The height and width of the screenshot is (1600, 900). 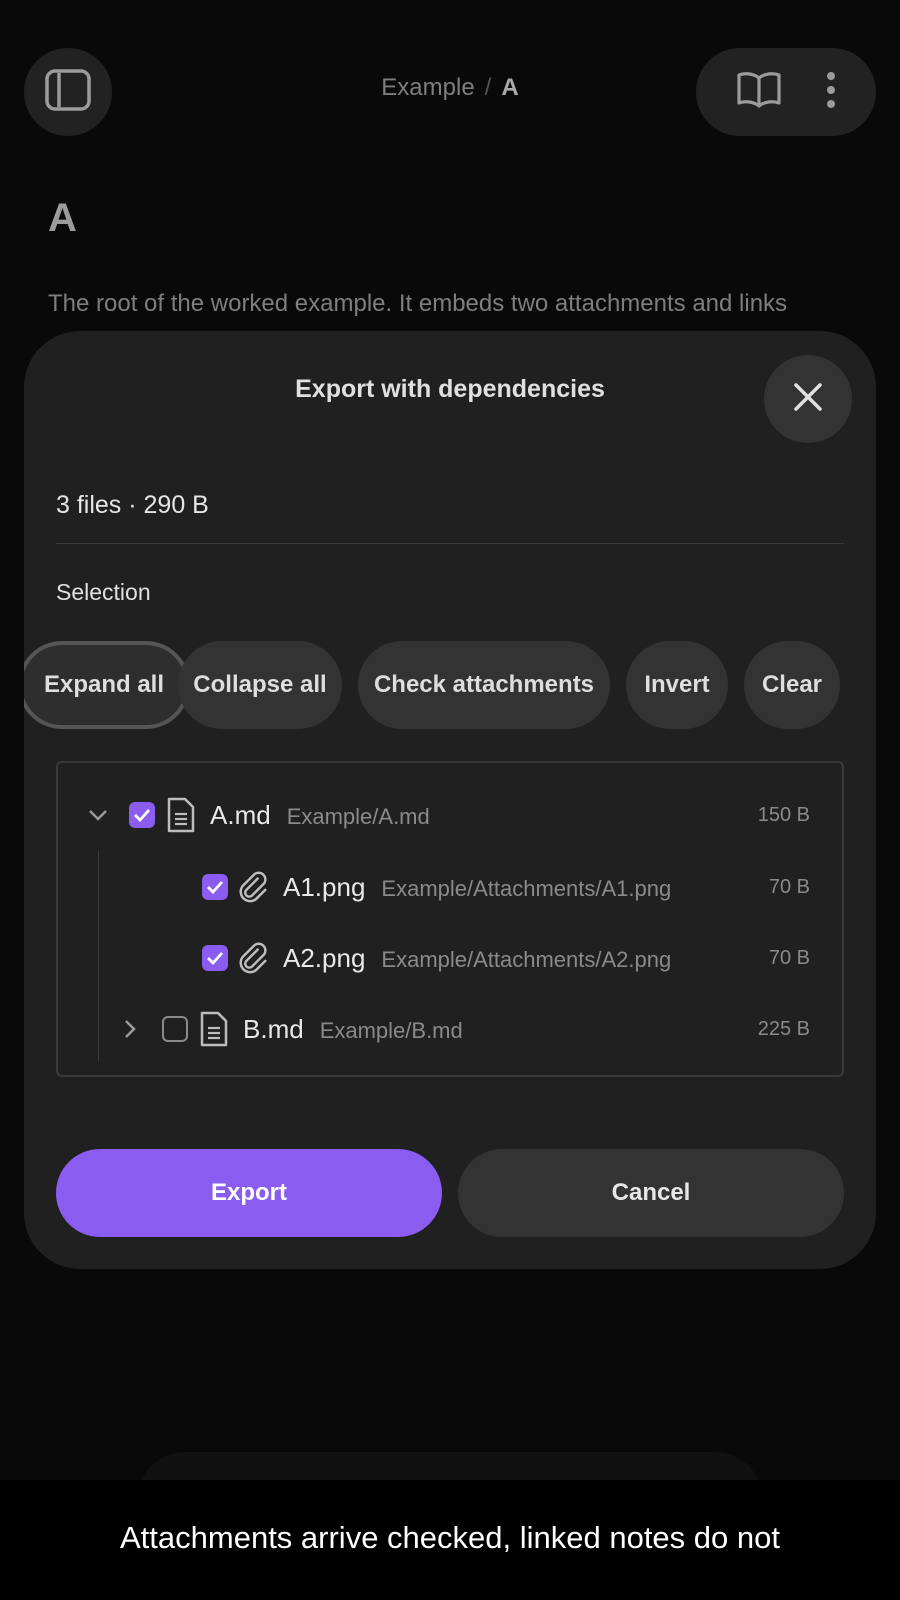 I want to click on dialog-title: Export with dependencies, so click(x=450, y=389).